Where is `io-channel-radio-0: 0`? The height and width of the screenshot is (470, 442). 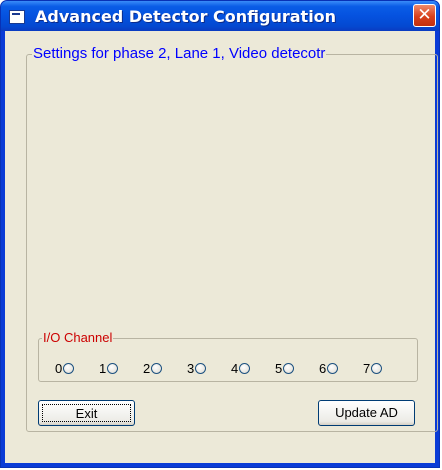
io-channel-radio-0: 0 is located at coordinates (65, 368).